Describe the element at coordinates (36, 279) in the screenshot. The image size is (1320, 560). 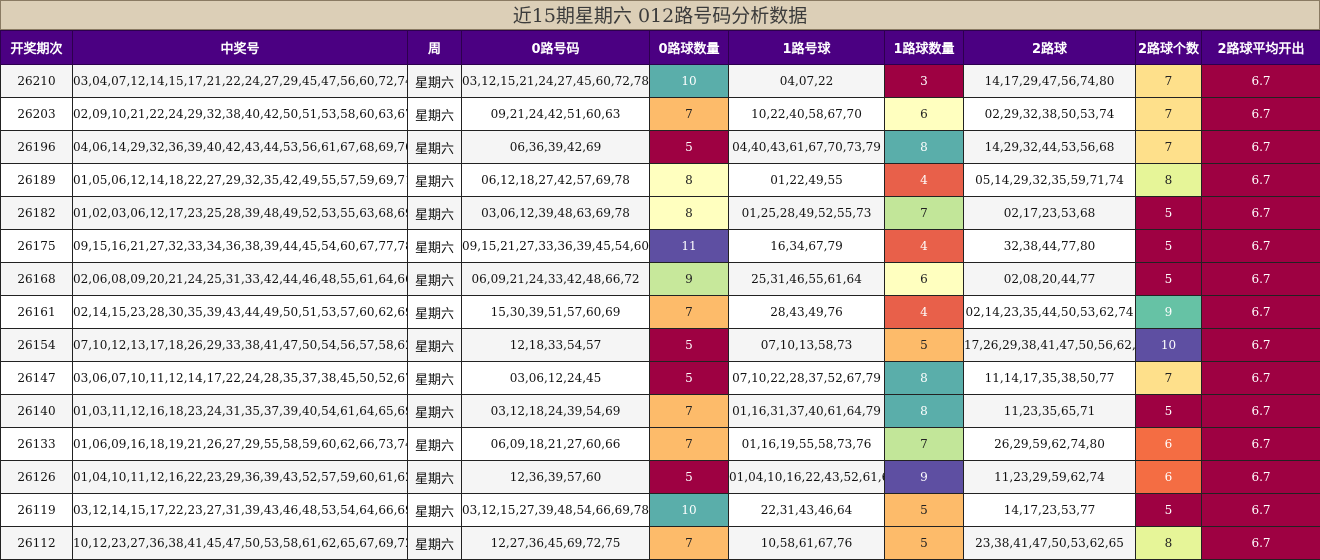
I see `cell-period: 26168` at that location.